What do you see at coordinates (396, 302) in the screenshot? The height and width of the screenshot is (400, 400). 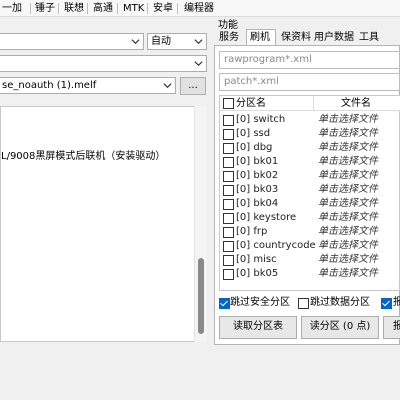 I see `third-option-label: 报` at bounding box center [396, 302].